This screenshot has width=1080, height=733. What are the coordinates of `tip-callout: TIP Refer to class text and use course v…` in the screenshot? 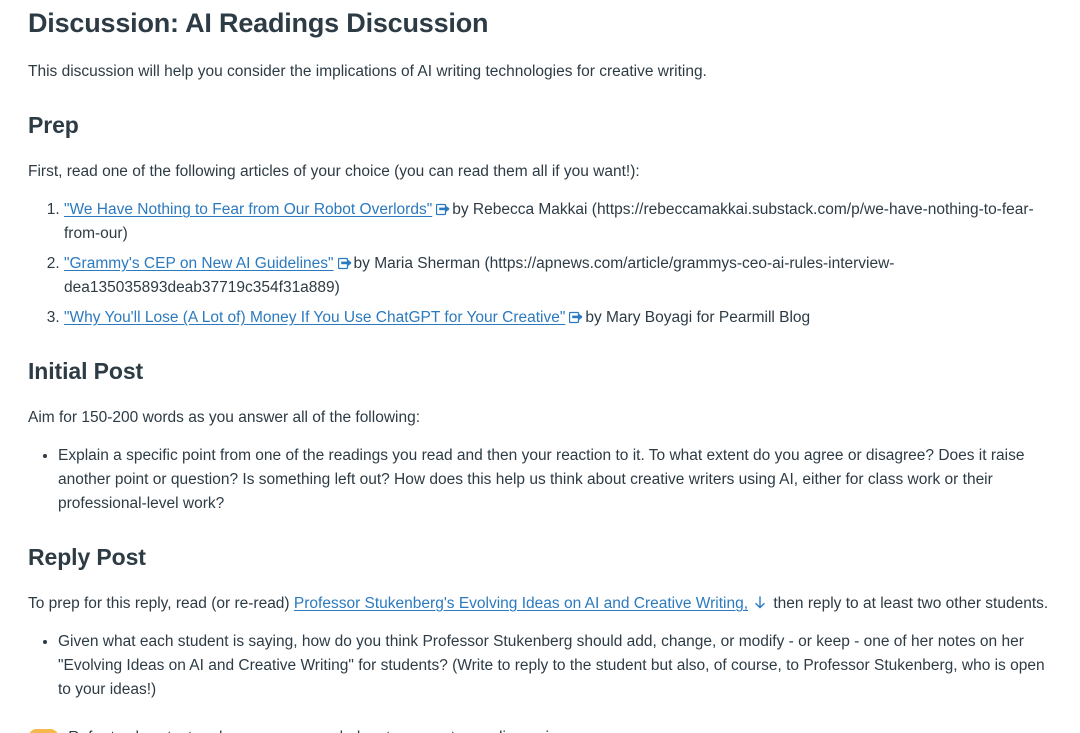 It's located at (542, 729).